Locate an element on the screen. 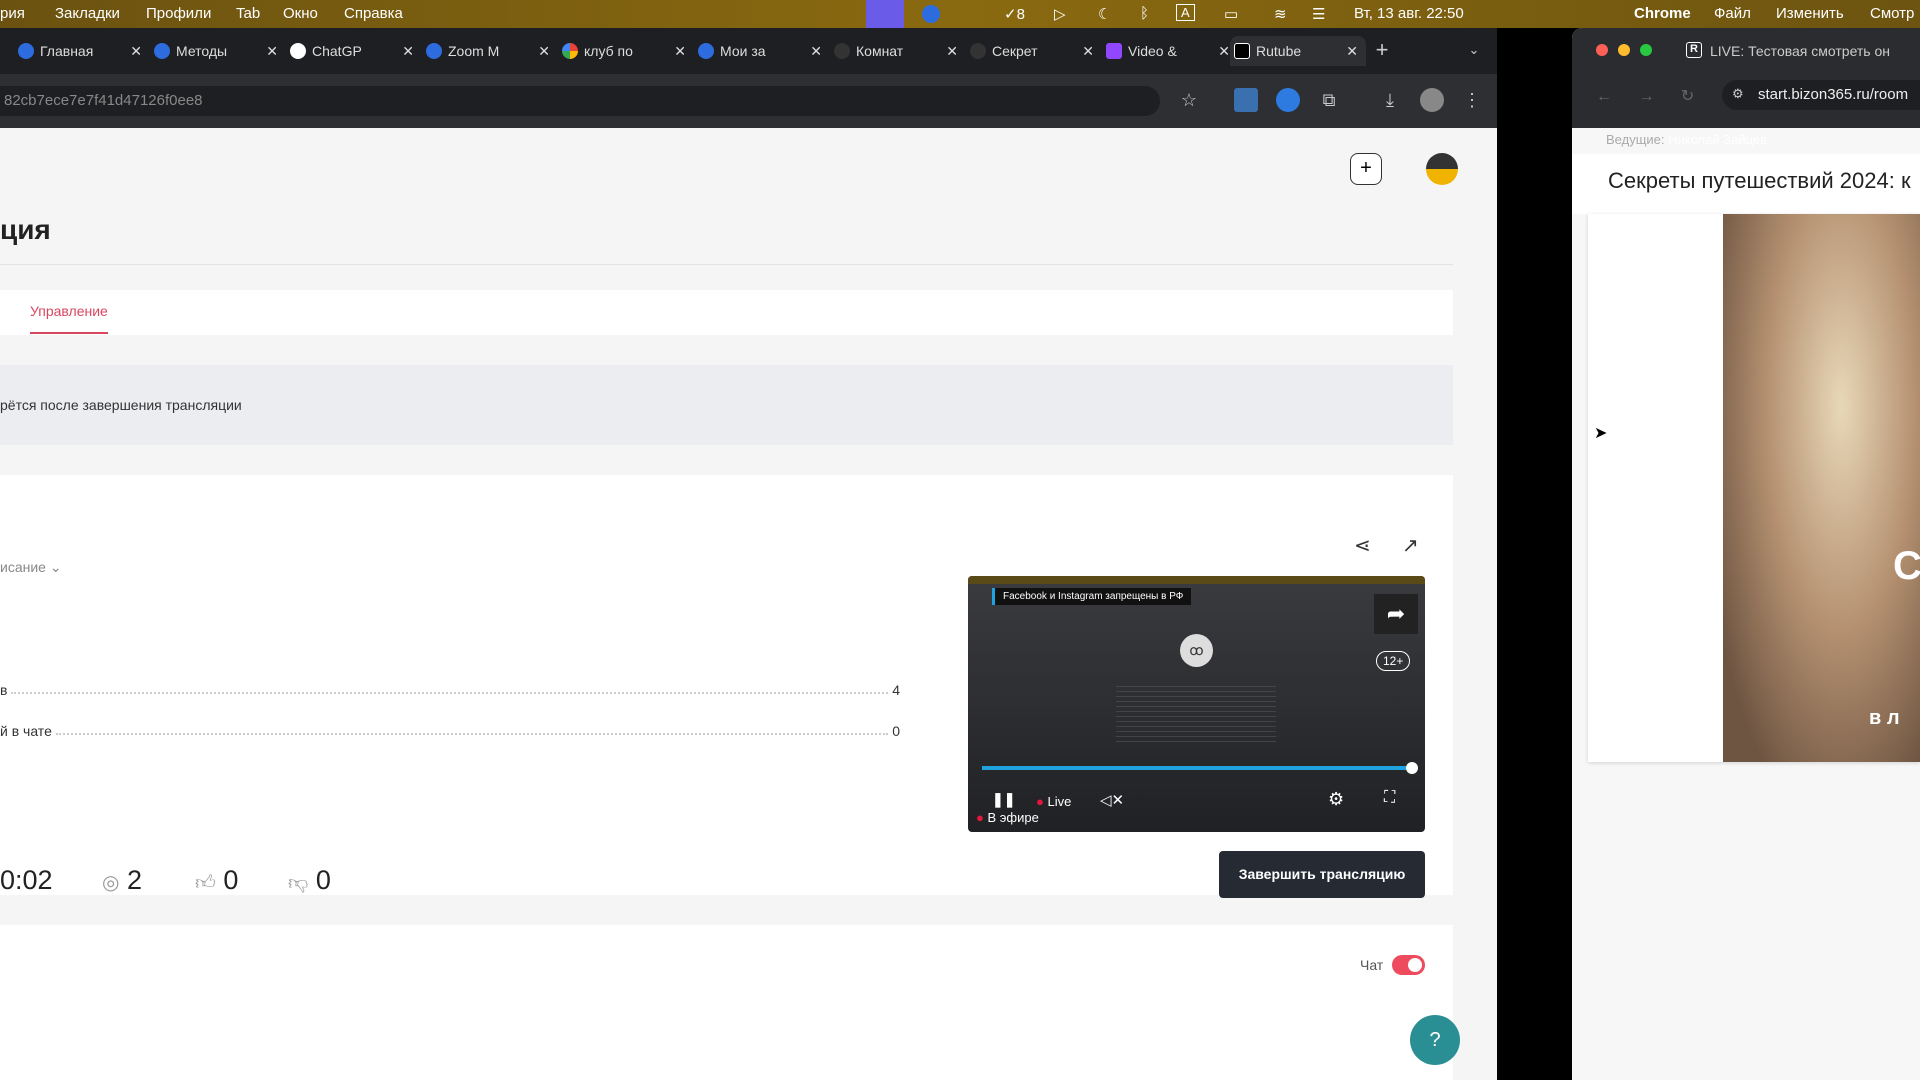 This screenshot has width=1920, height=1080. tab: Комнат ✕ is located at coordinates (898, 51).